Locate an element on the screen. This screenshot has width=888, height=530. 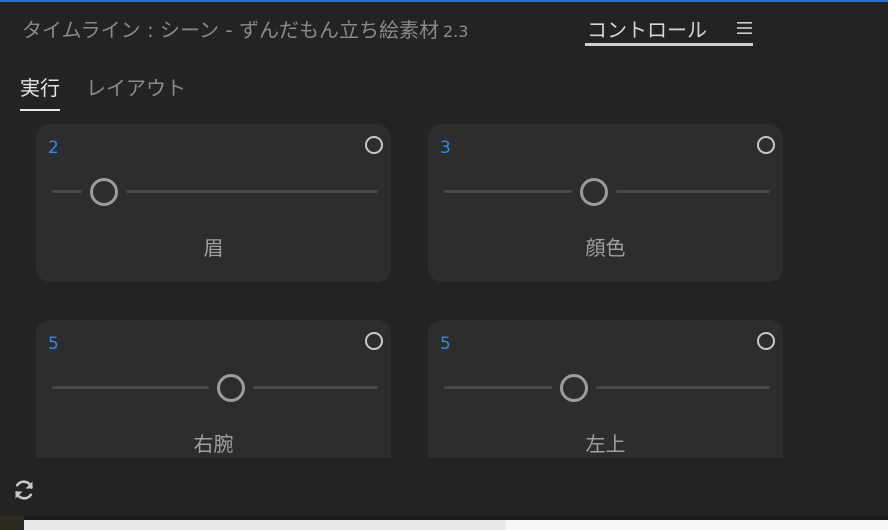
card-label: 顔色 is located at coordinates (605, 248).